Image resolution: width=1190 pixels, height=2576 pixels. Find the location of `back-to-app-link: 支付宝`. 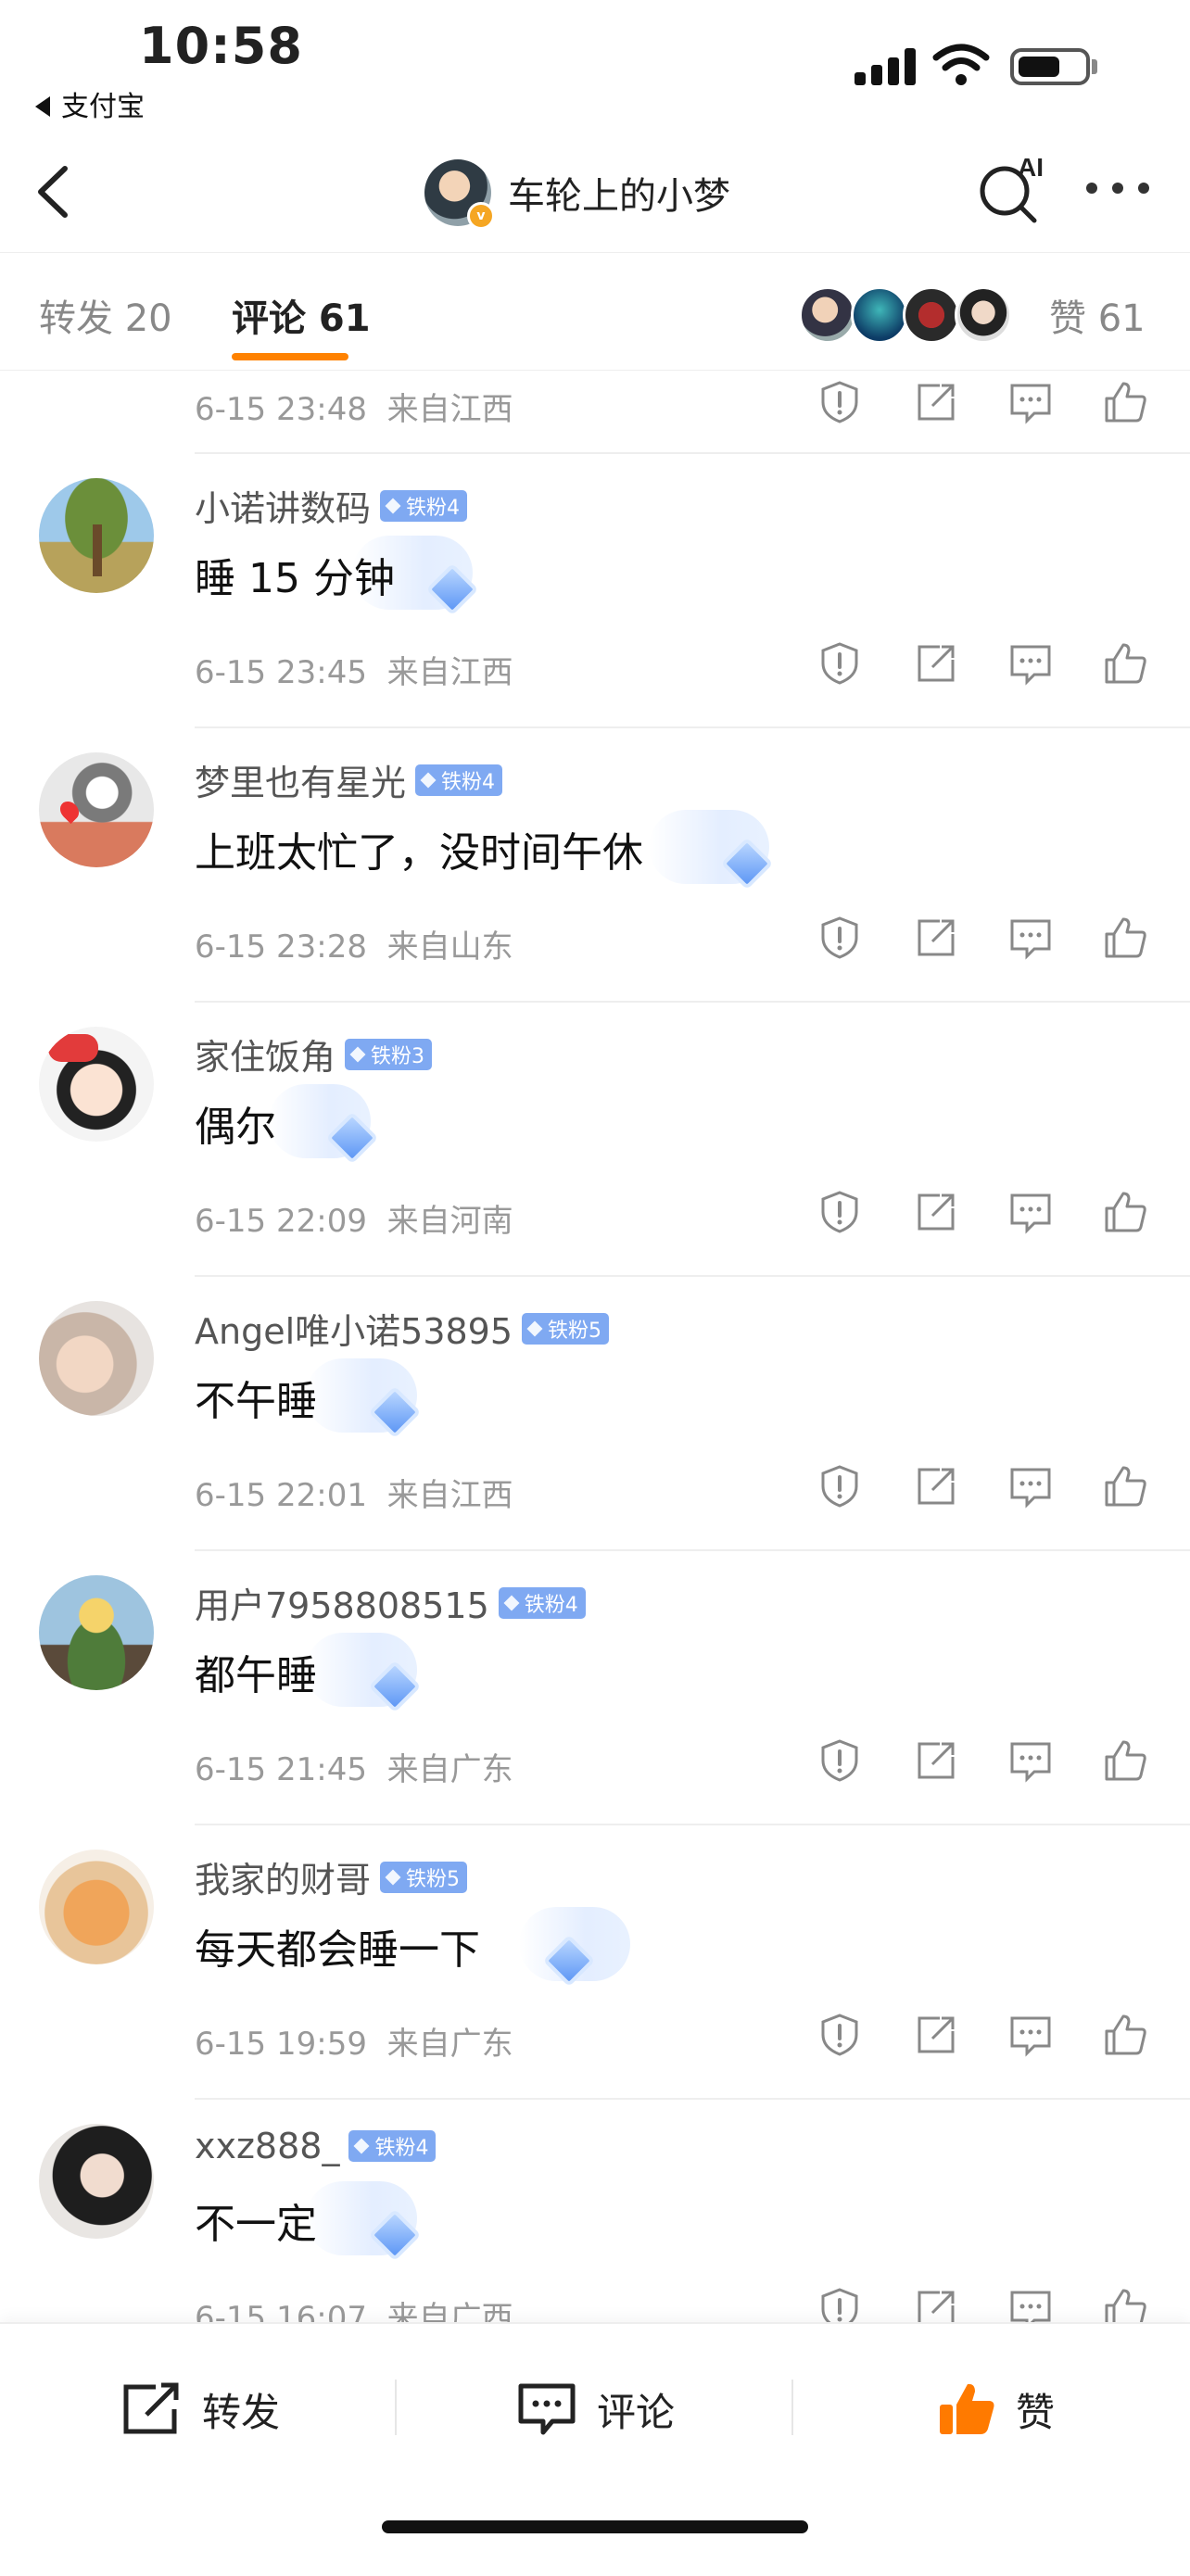

back-to-app-link: 支付宝 is located at coordinates (90, 104).